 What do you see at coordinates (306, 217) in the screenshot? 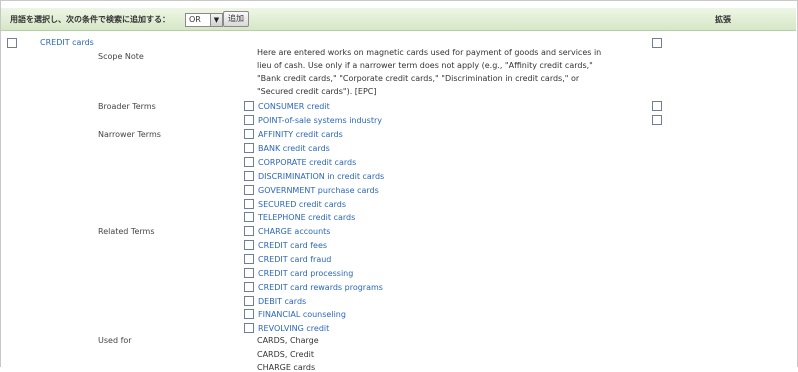
I see `narrower-term-link: TELEPHONE credit cards` at bounding box center [306, 217].